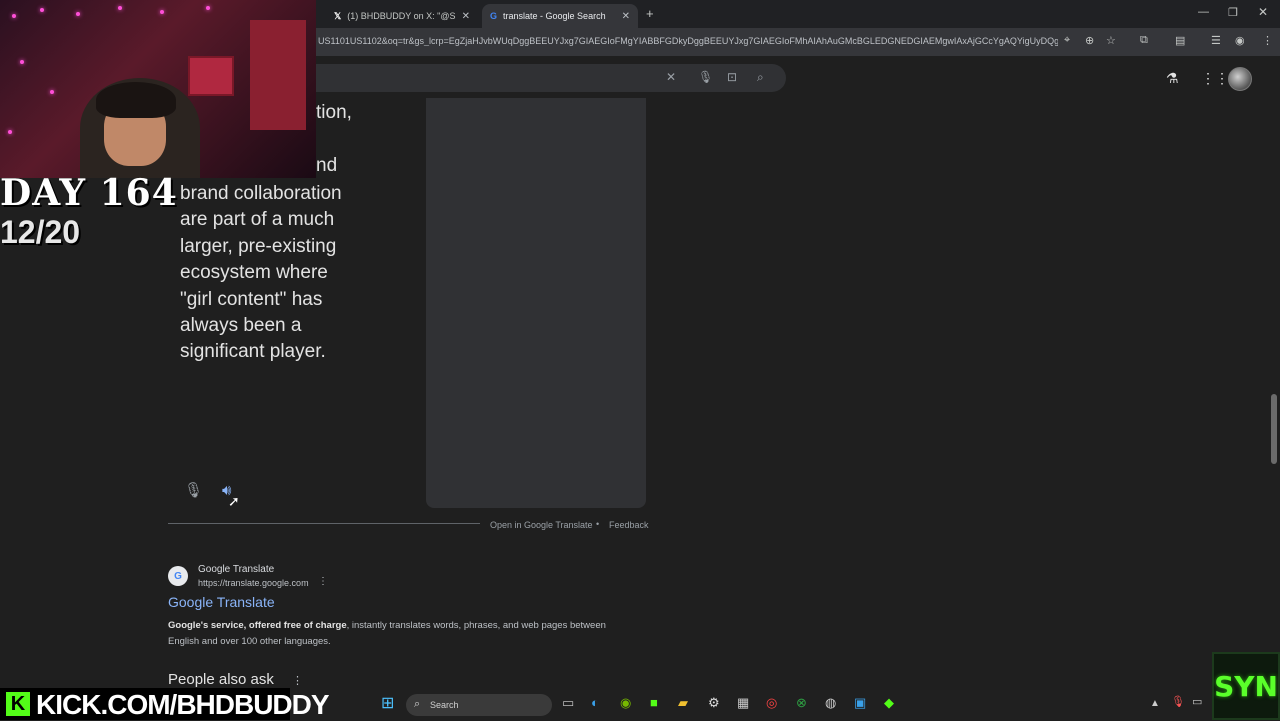 This screenshot has width=1280, height=721. Describe the element at coordinates (324, 523) in the screenshot. I see `divider` at that location.